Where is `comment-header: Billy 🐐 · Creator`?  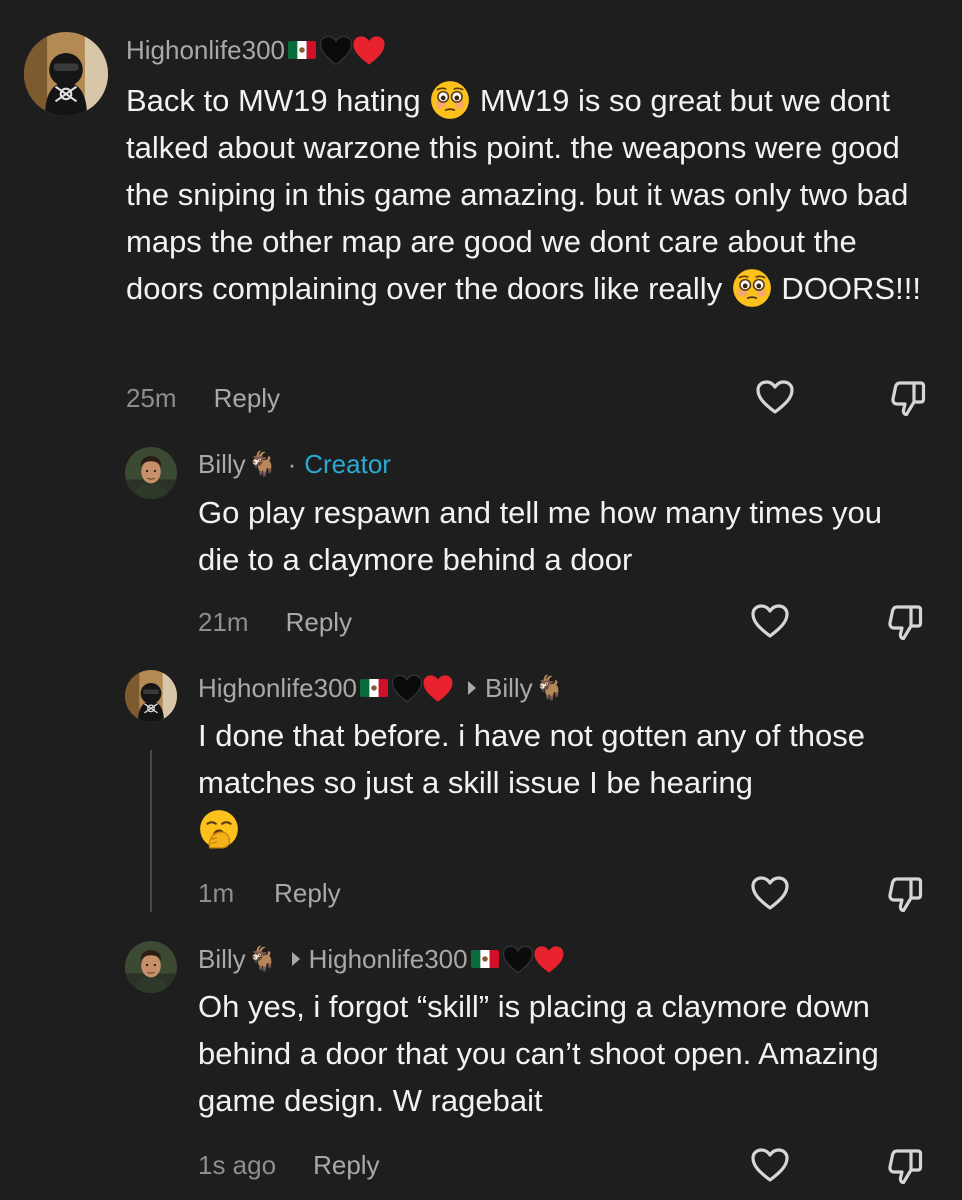 comment-header: Billy 🐐 · Creator is located at coordinates (294, 464).